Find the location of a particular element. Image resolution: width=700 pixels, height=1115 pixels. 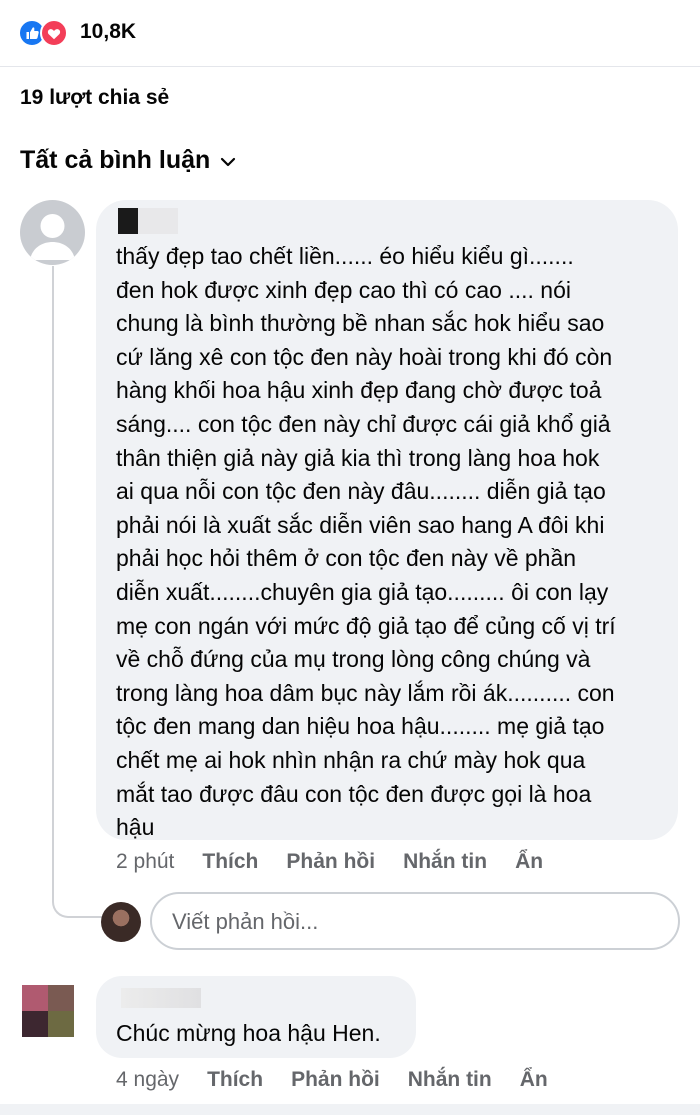

comment-actions: 2 phút Thích Phản hồi Nhắn tin Ẩn is located at coordinates (343, 862).